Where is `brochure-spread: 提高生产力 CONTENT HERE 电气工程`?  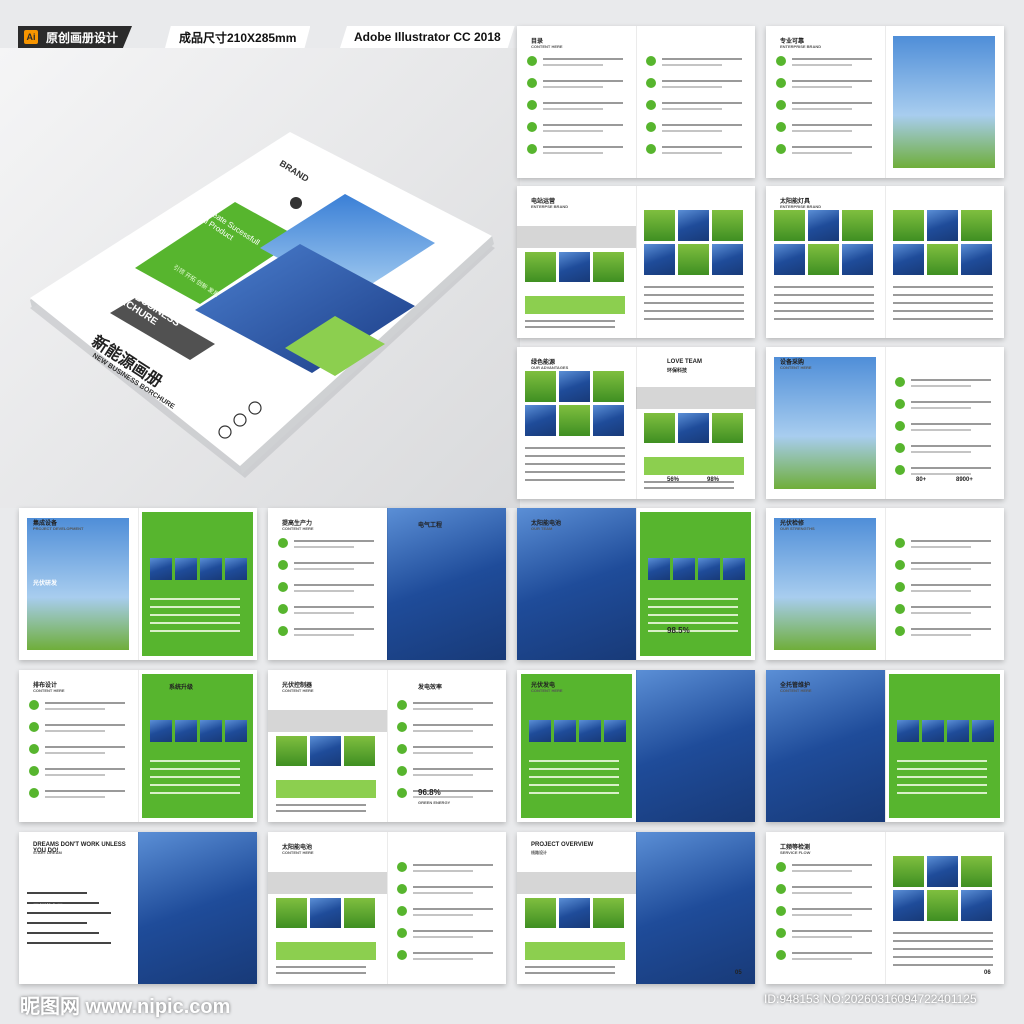
brochure-spread: 提高生产力 CONTENT HERE 电气工程 is located at coordinates (387, 584).